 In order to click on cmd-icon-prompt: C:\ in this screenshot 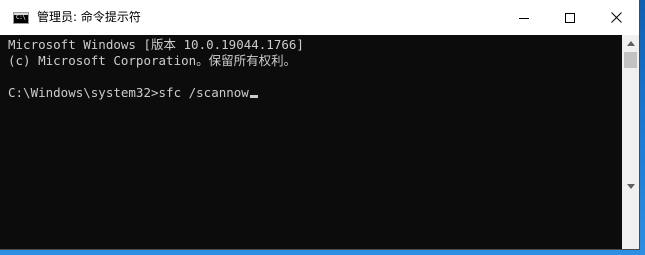, I will do `click(21, 17)`.